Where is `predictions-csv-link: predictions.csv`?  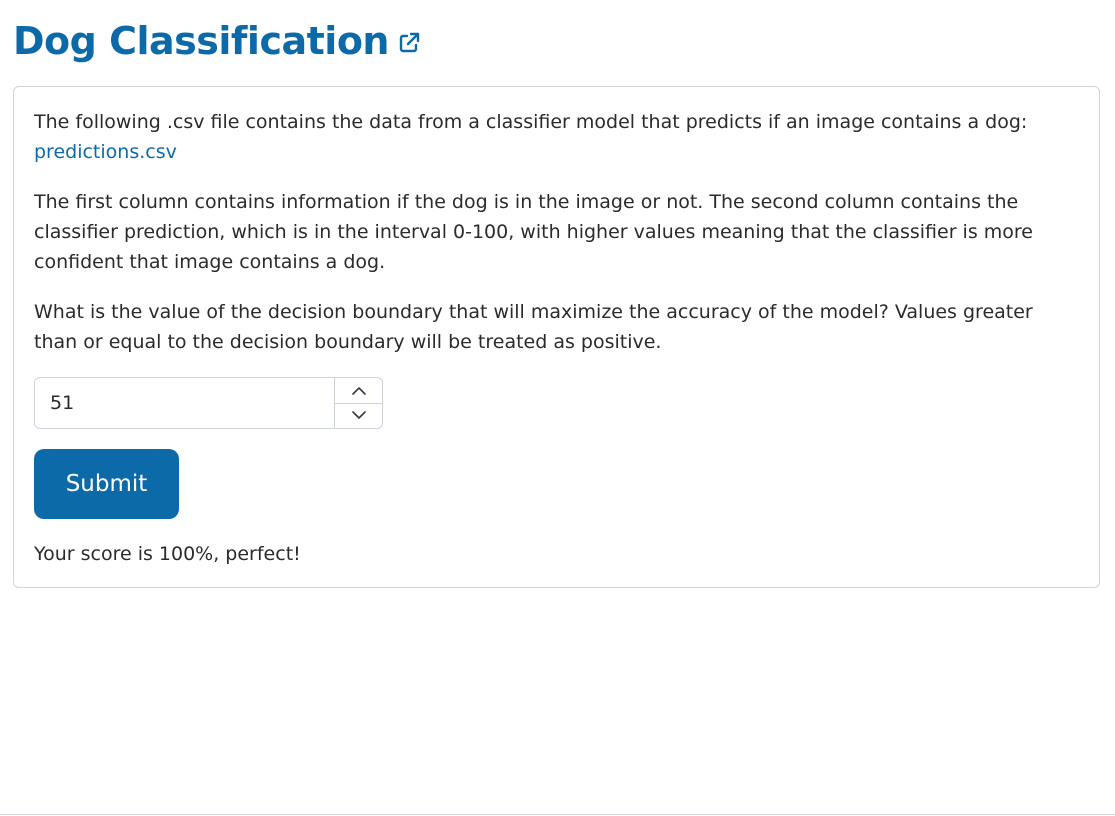
predictions-csv-link: predictions.csv is located at coordinates (105, 152).